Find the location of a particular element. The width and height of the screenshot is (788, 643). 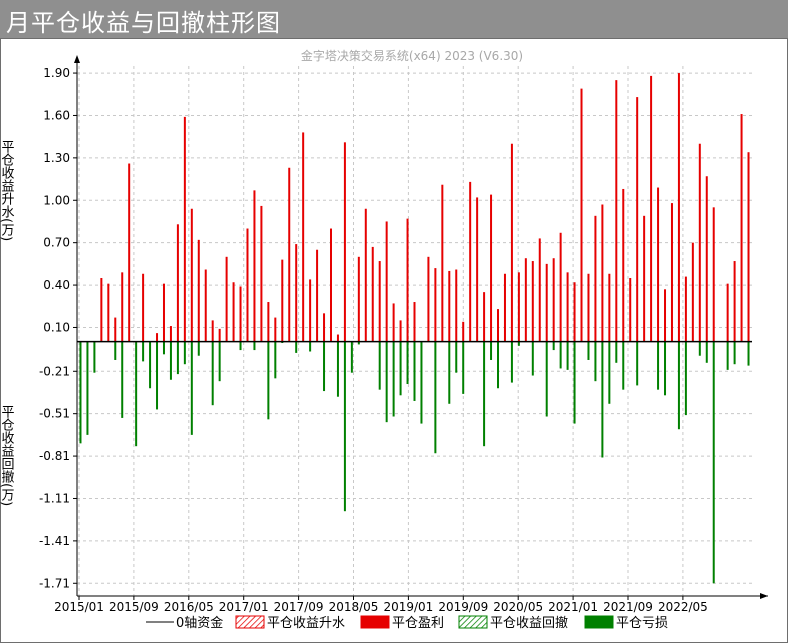

y-tick-label: 1.90 is located at coordinates (56, 73).